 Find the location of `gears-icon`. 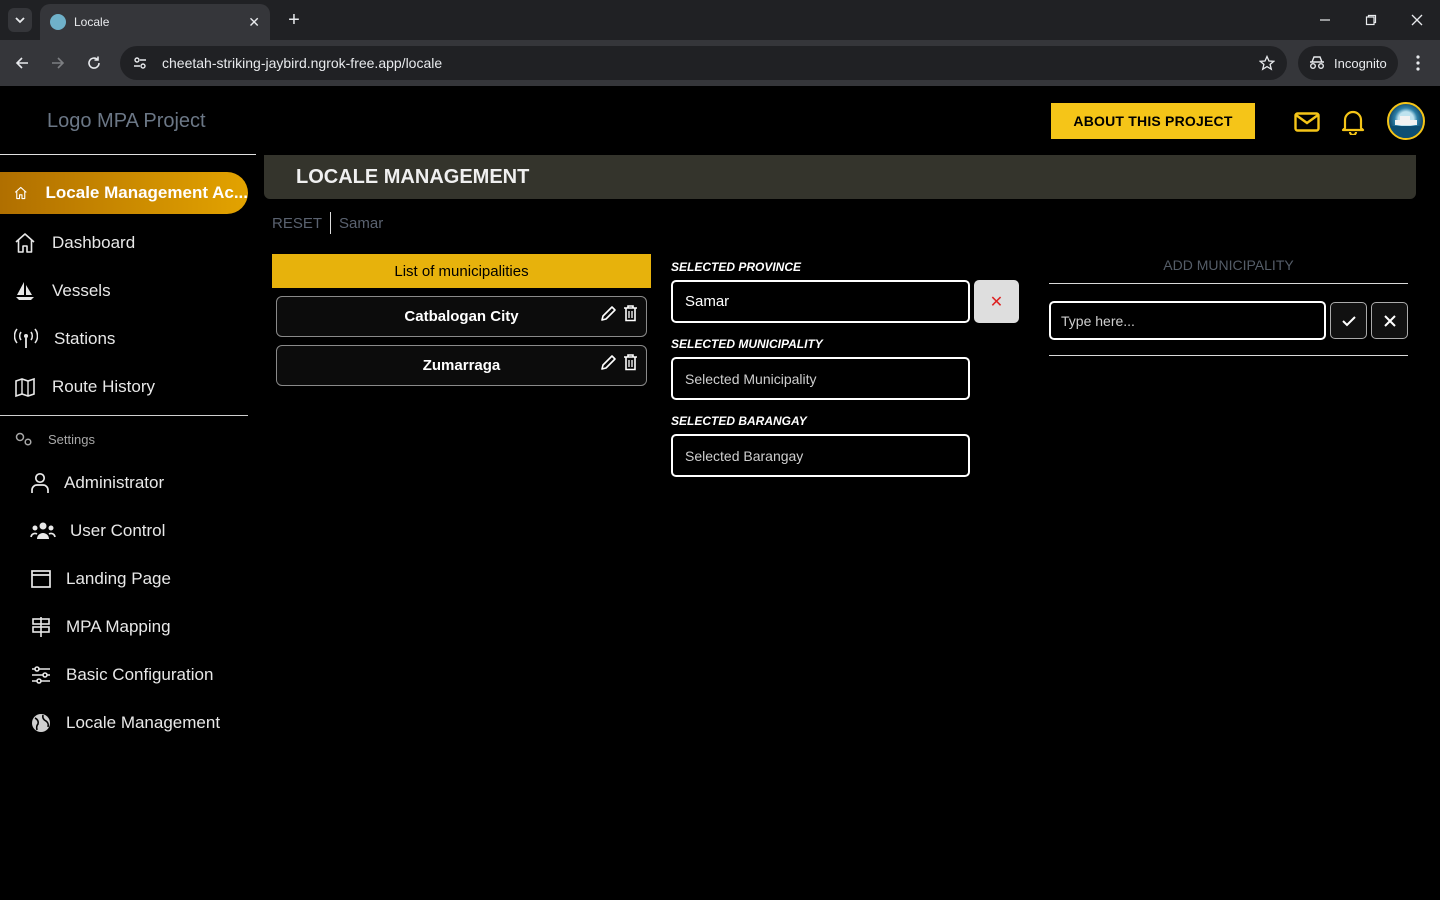

gears-icon is located at coordinates (23, 439).